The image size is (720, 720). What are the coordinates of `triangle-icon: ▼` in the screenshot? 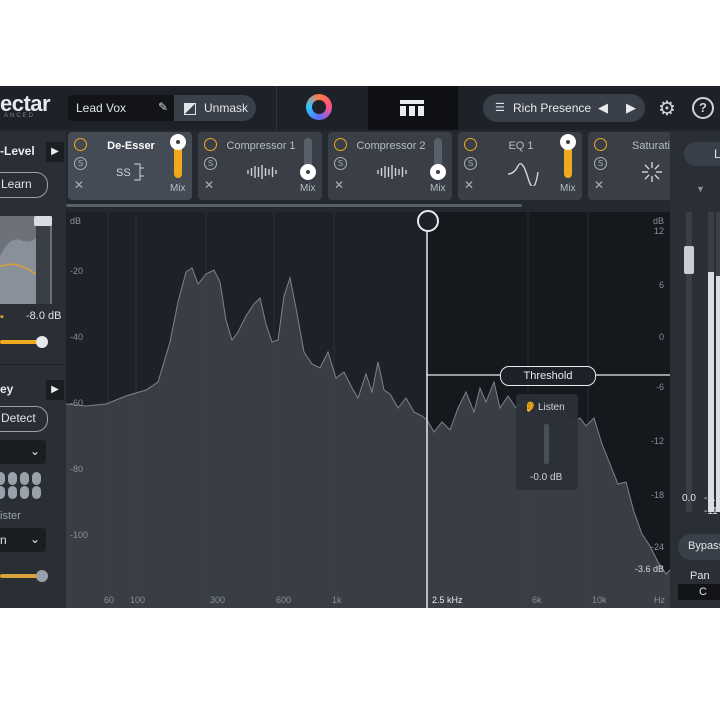 It's located at (700, 189).